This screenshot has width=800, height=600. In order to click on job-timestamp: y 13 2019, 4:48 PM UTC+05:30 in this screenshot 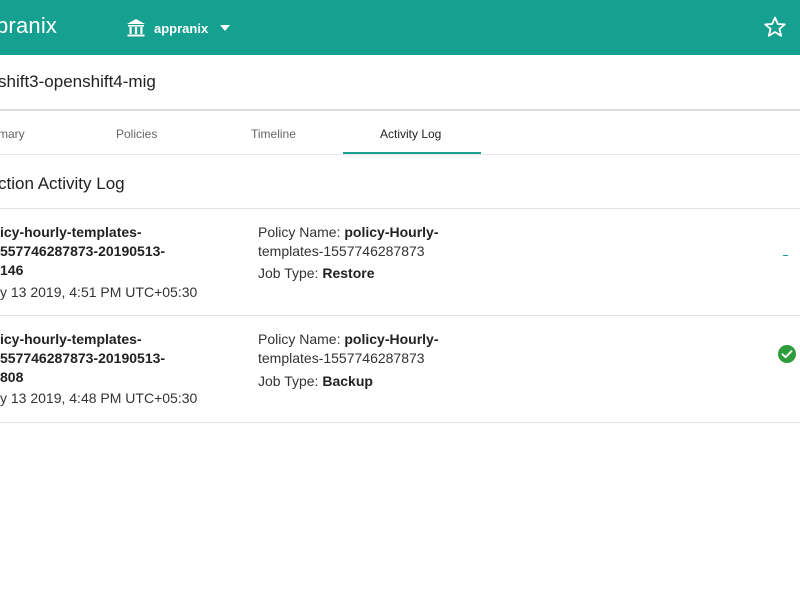, I will do `click(99, 398)`.